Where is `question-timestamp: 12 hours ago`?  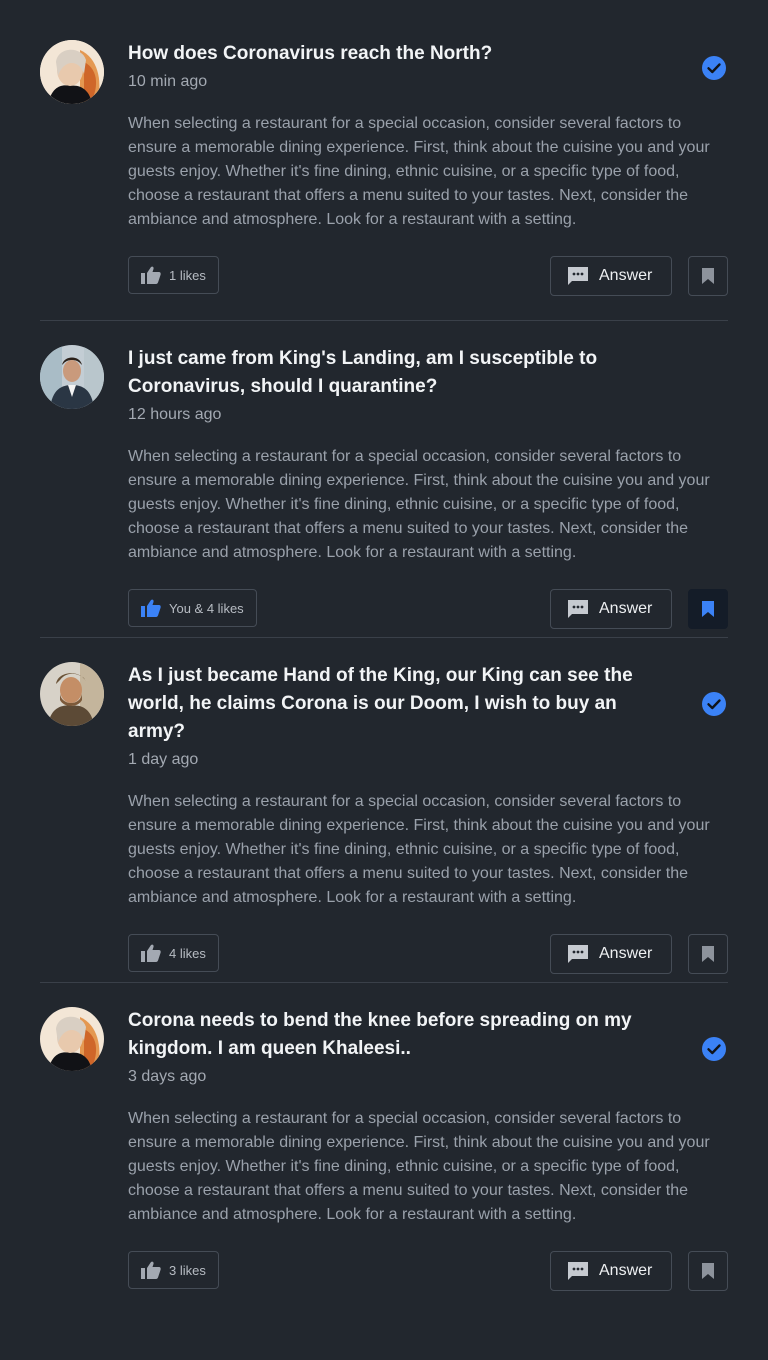 question-timestamp: 12 hours ago is located at coordinates (175, 414).